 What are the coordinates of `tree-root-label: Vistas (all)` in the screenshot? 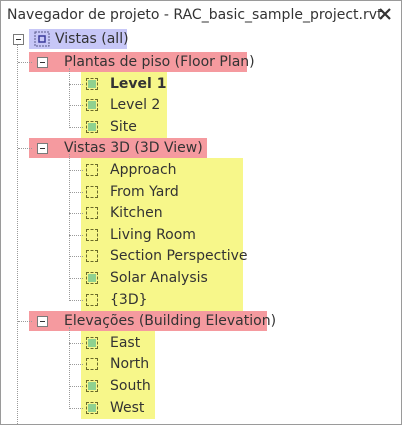 It's located at (92, 39).